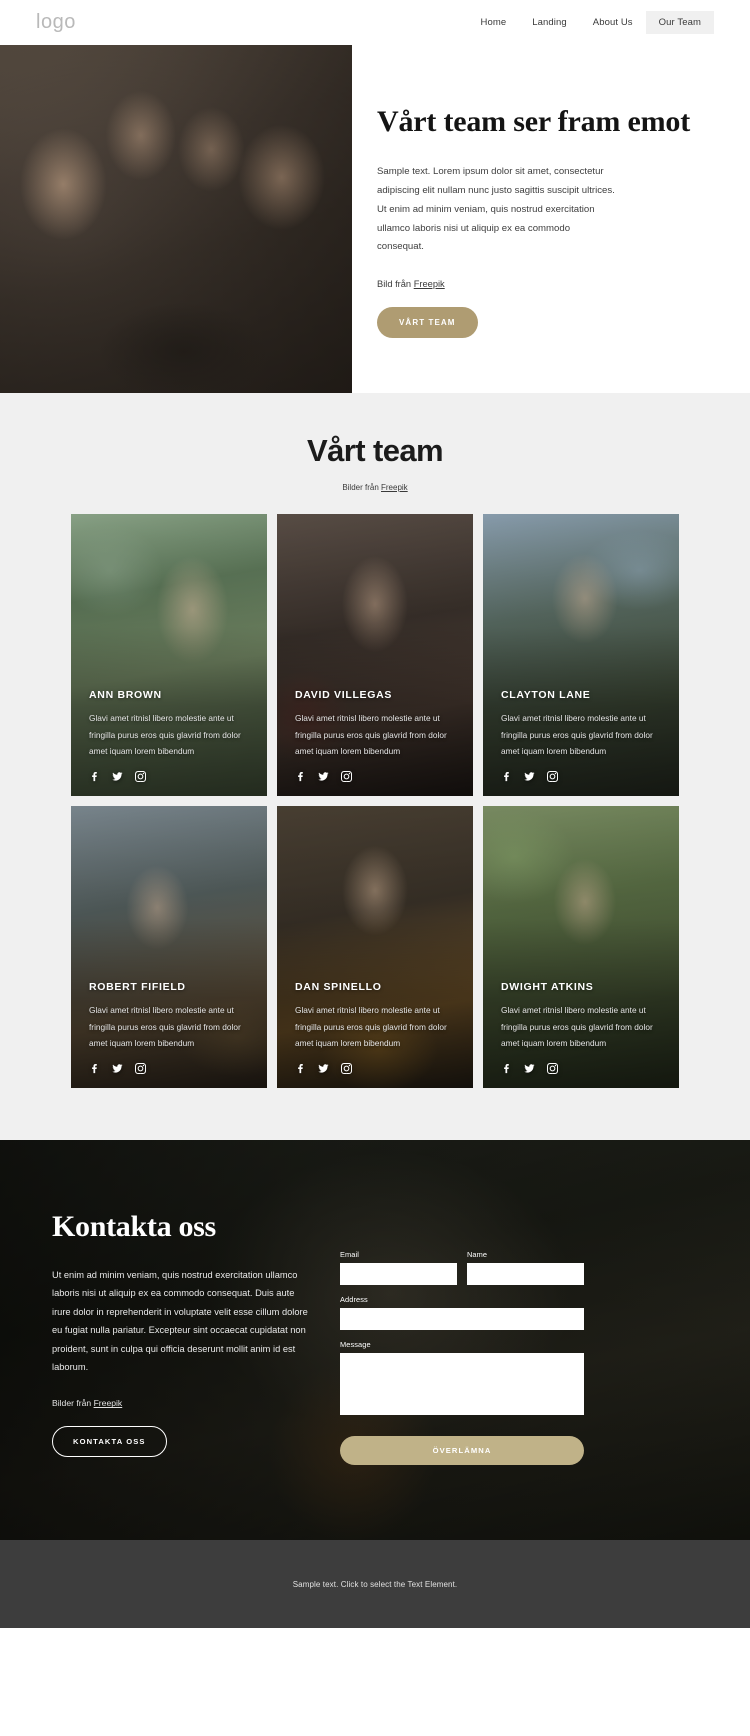  Describe the element at coordinates (613, 22) in the screenshot. I see `nav-item-about-us: About Us` at that location.